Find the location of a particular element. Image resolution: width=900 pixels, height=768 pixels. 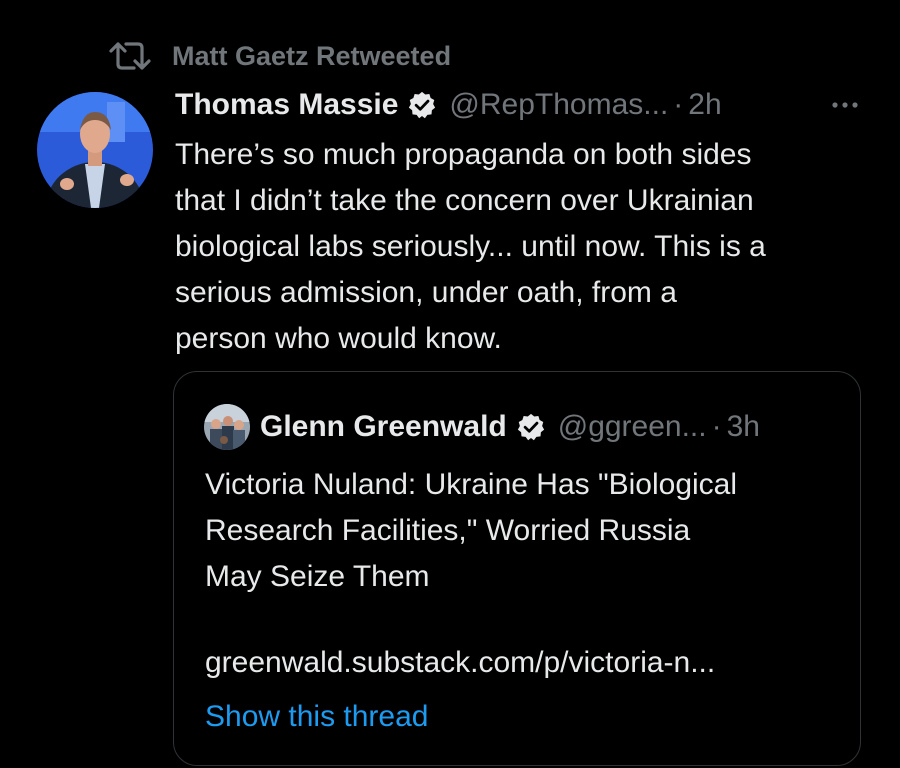

tweet-text-line: There’s so much propaganda on both sides is located at coordinates (463, 154).